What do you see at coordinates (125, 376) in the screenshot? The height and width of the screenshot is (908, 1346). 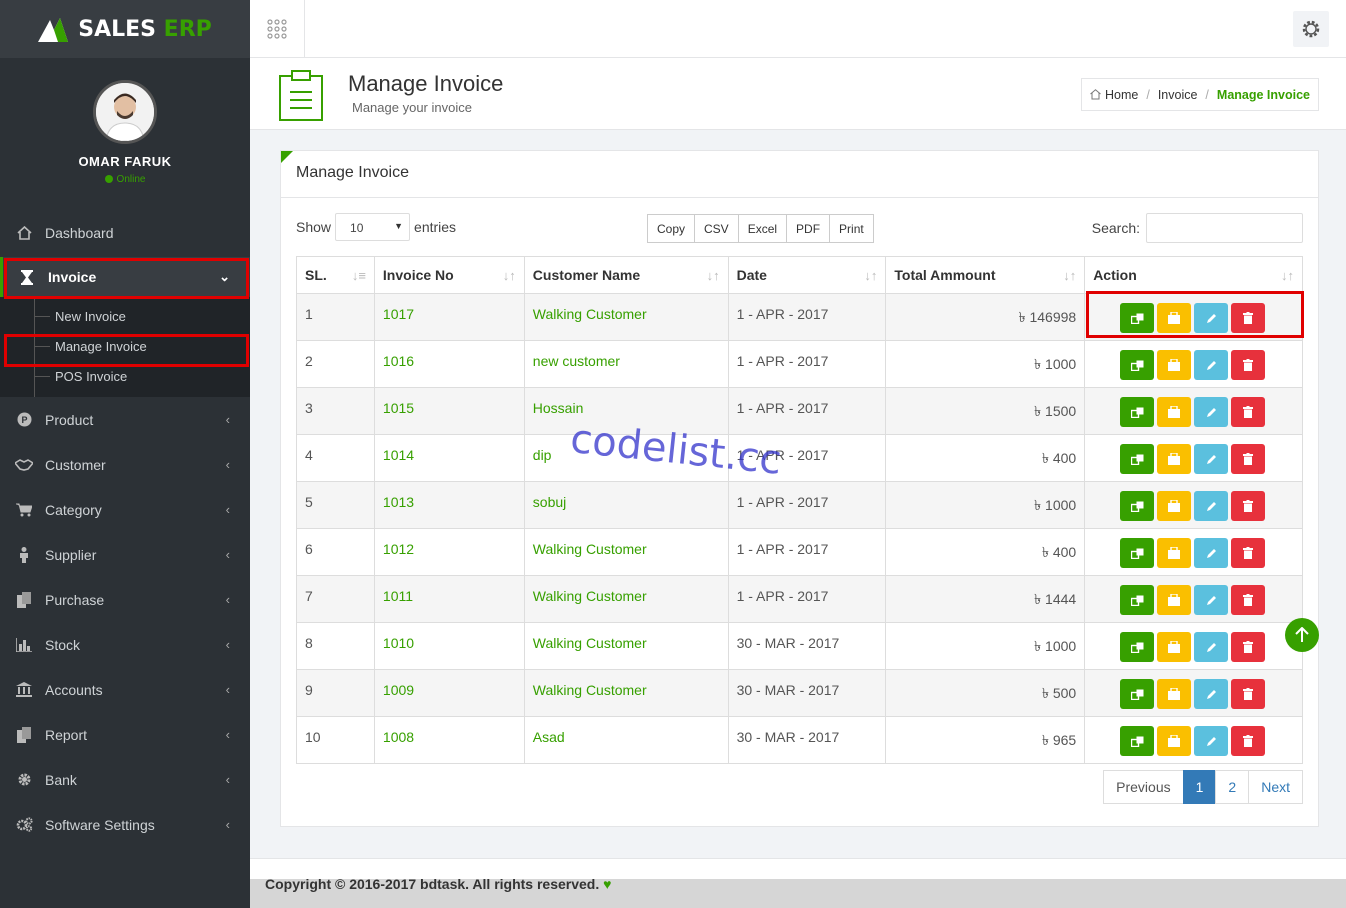 I see `submenu-pos-invoice: POS Invoice` at bounding box center [125, 376].